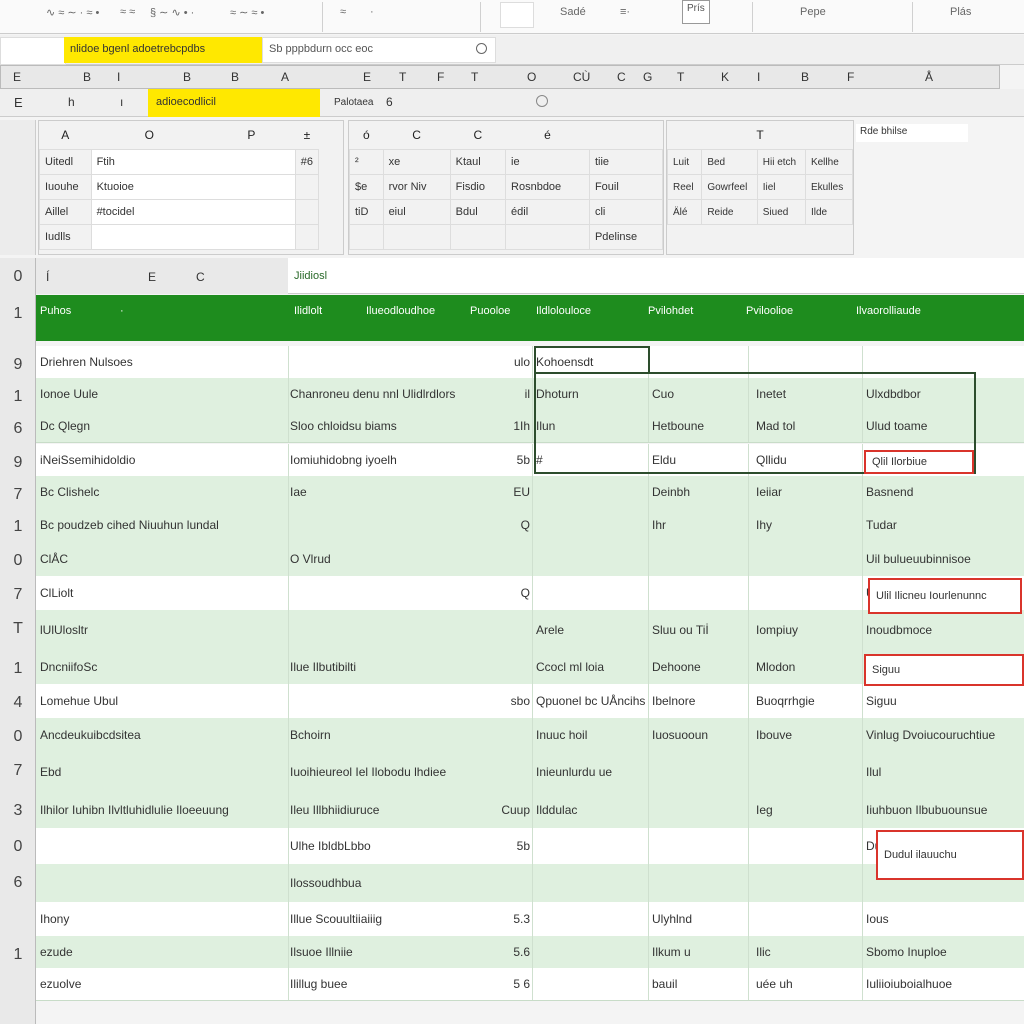 Image resolution: width=1024 pixels, height=1024 pixels. I want to click on panel-cell: eiul, so click(416, 212).